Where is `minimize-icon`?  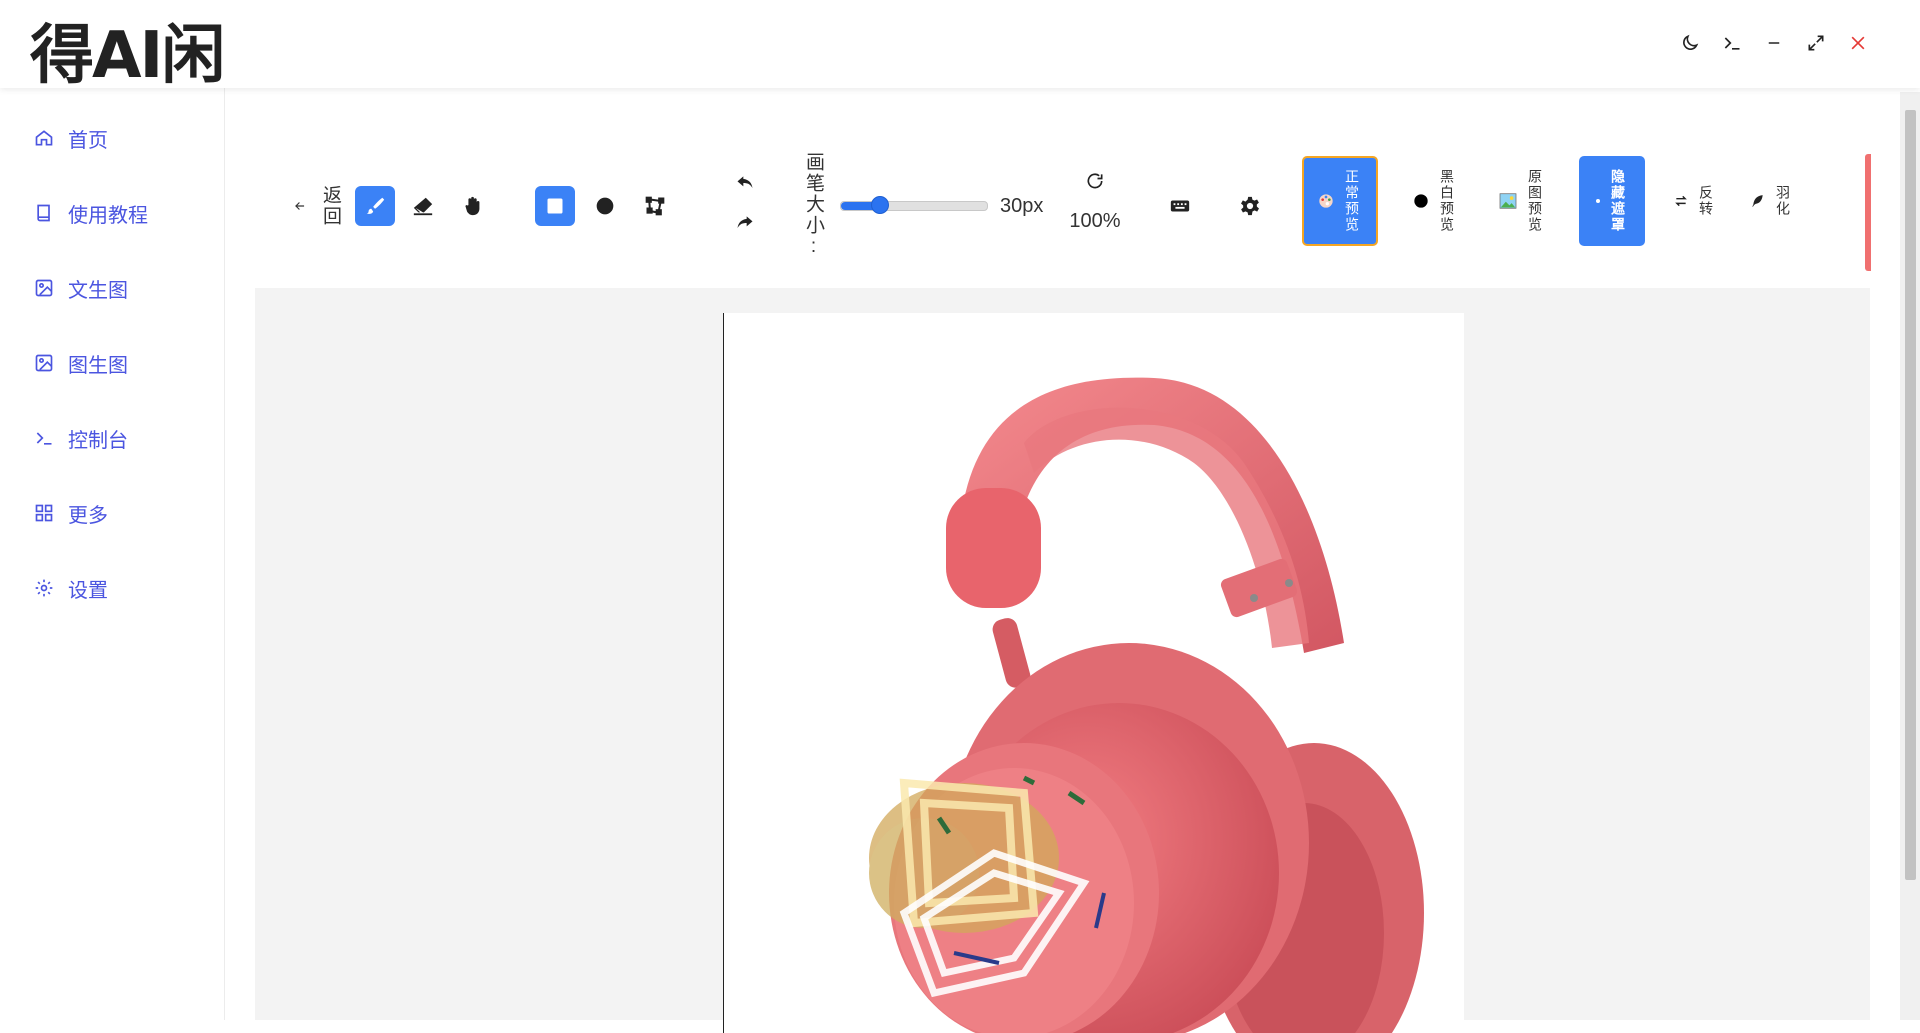
minimize-icon is located at coordinates (1774, 43).